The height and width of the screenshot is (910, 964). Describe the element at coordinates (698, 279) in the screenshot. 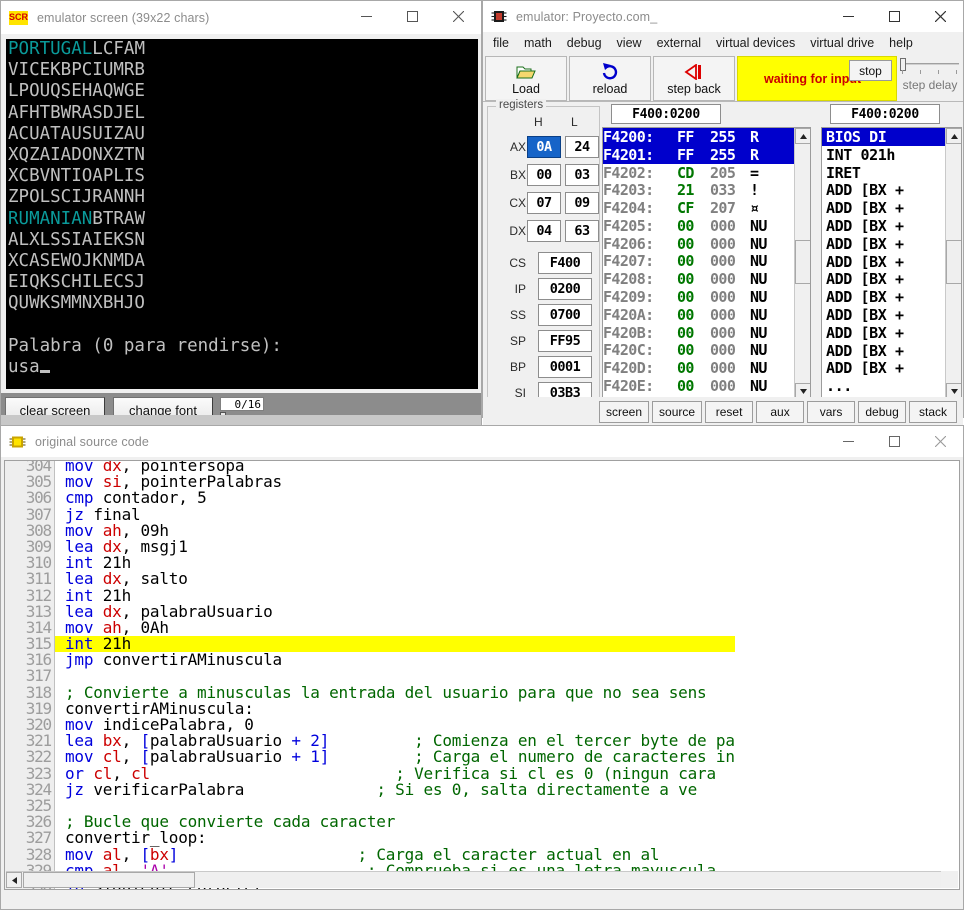

I see `memory-row: F4208: 00 000 NU` at that location.